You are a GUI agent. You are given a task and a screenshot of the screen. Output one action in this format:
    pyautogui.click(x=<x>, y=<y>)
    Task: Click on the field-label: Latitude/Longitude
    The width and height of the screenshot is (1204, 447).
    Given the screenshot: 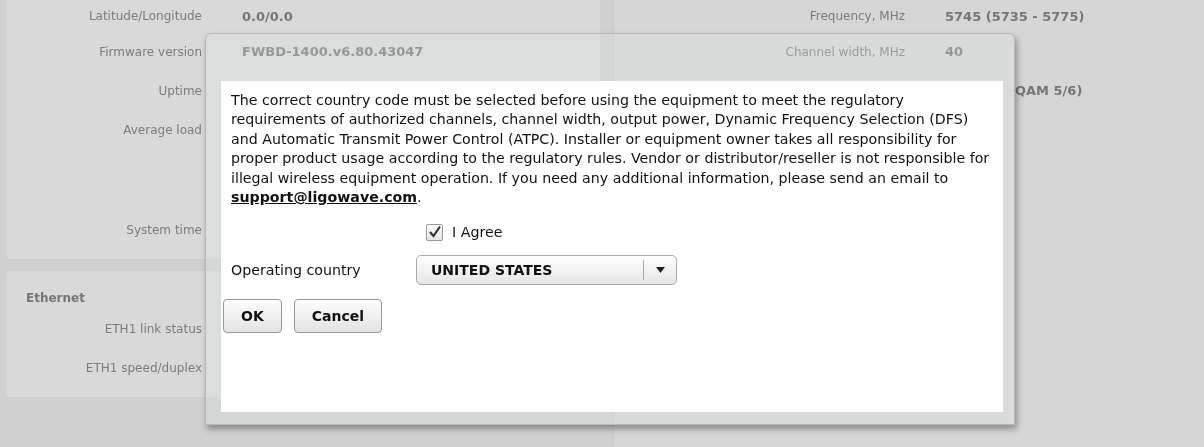 What is the action you would take?
    pyautogui.click(x=144, y=16)
    